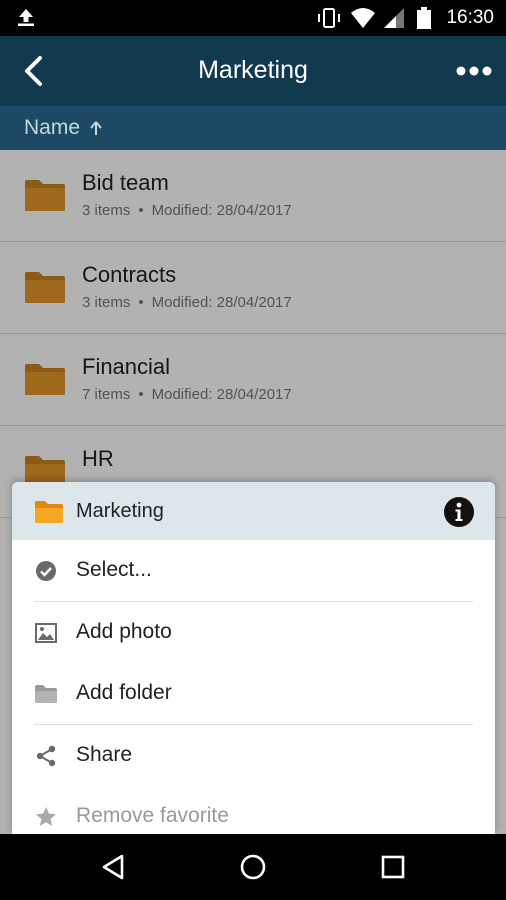 The image size is (506, 900). What do you see at coordinates (424, 18) in the screenshot?
I see `battery-icon` at bounding box center [424, 18].